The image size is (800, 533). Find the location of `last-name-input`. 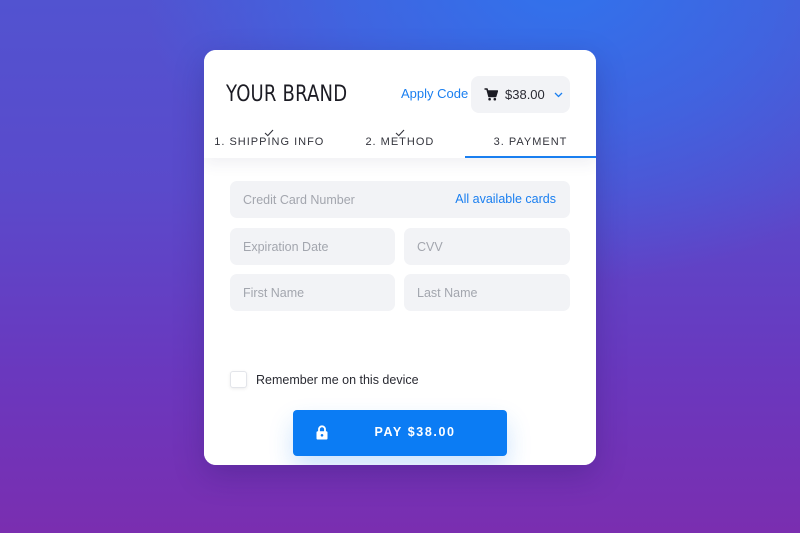

last-name-input is located at coordinates (493, 292).